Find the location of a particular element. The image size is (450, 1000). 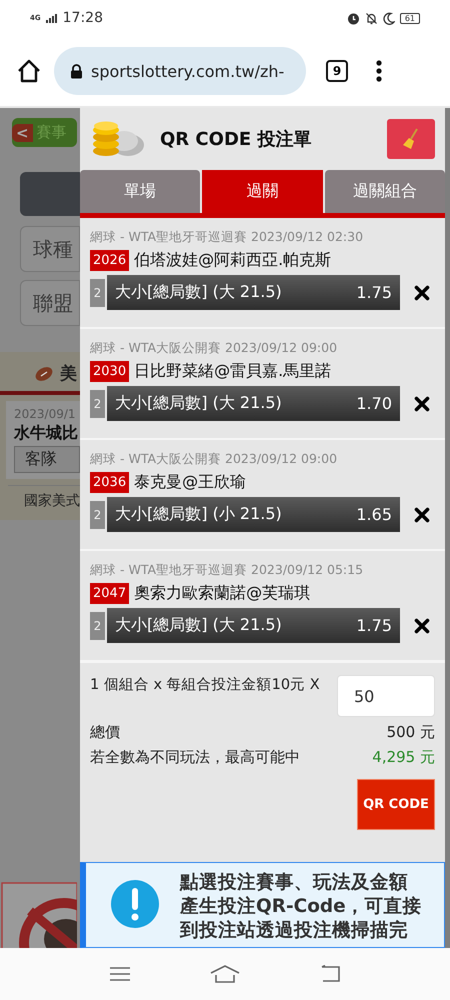

event-info: 網球 - WTA聖地牙哥巡迴賽 2023/09/12 02:30 is located at coordinates (227, 237).